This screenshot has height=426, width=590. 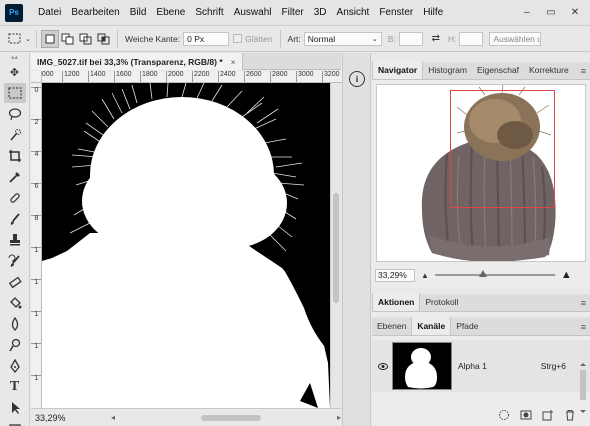 I want to click on type-tool-icon: T, so click(x=15, y=387).